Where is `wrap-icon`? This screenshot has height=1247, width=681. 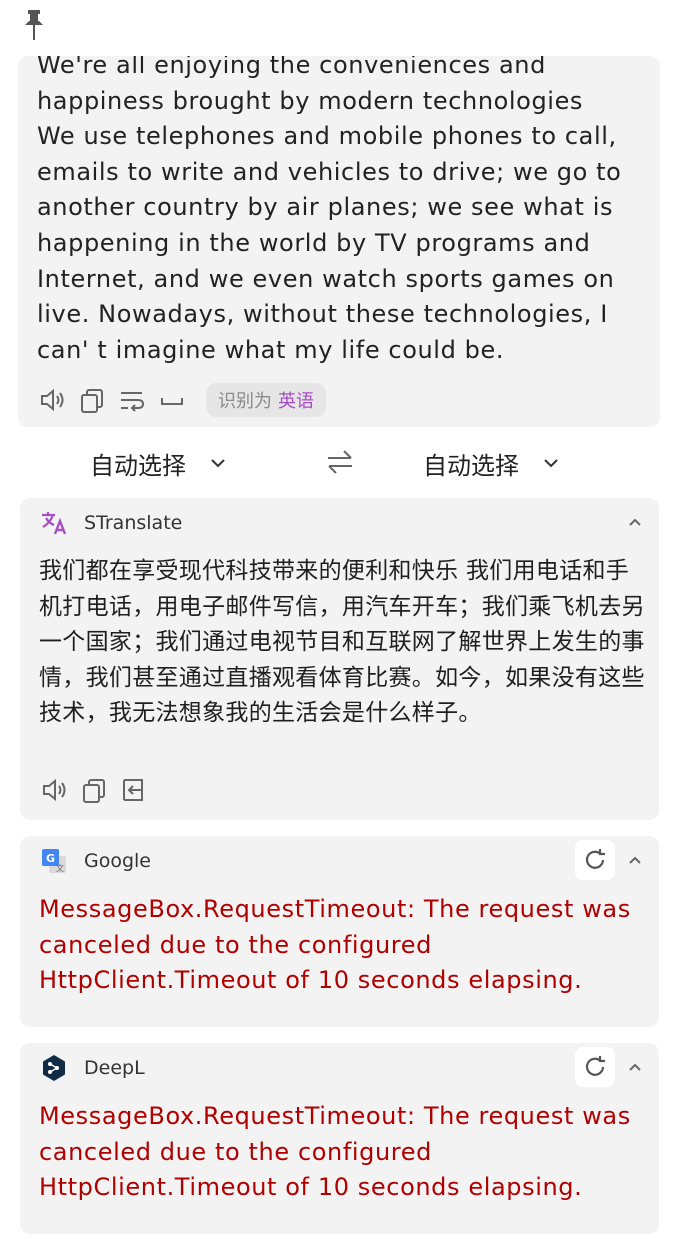
wrap-icon is located at coordinates (132, 400).